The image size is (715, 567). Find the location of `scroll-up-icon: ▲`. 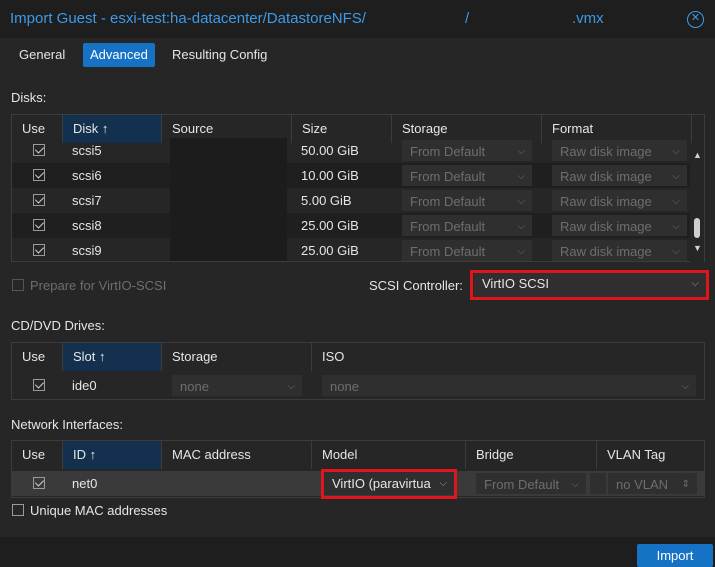

scroll-up-icon: ▲ is located at coordinates (697, 155).